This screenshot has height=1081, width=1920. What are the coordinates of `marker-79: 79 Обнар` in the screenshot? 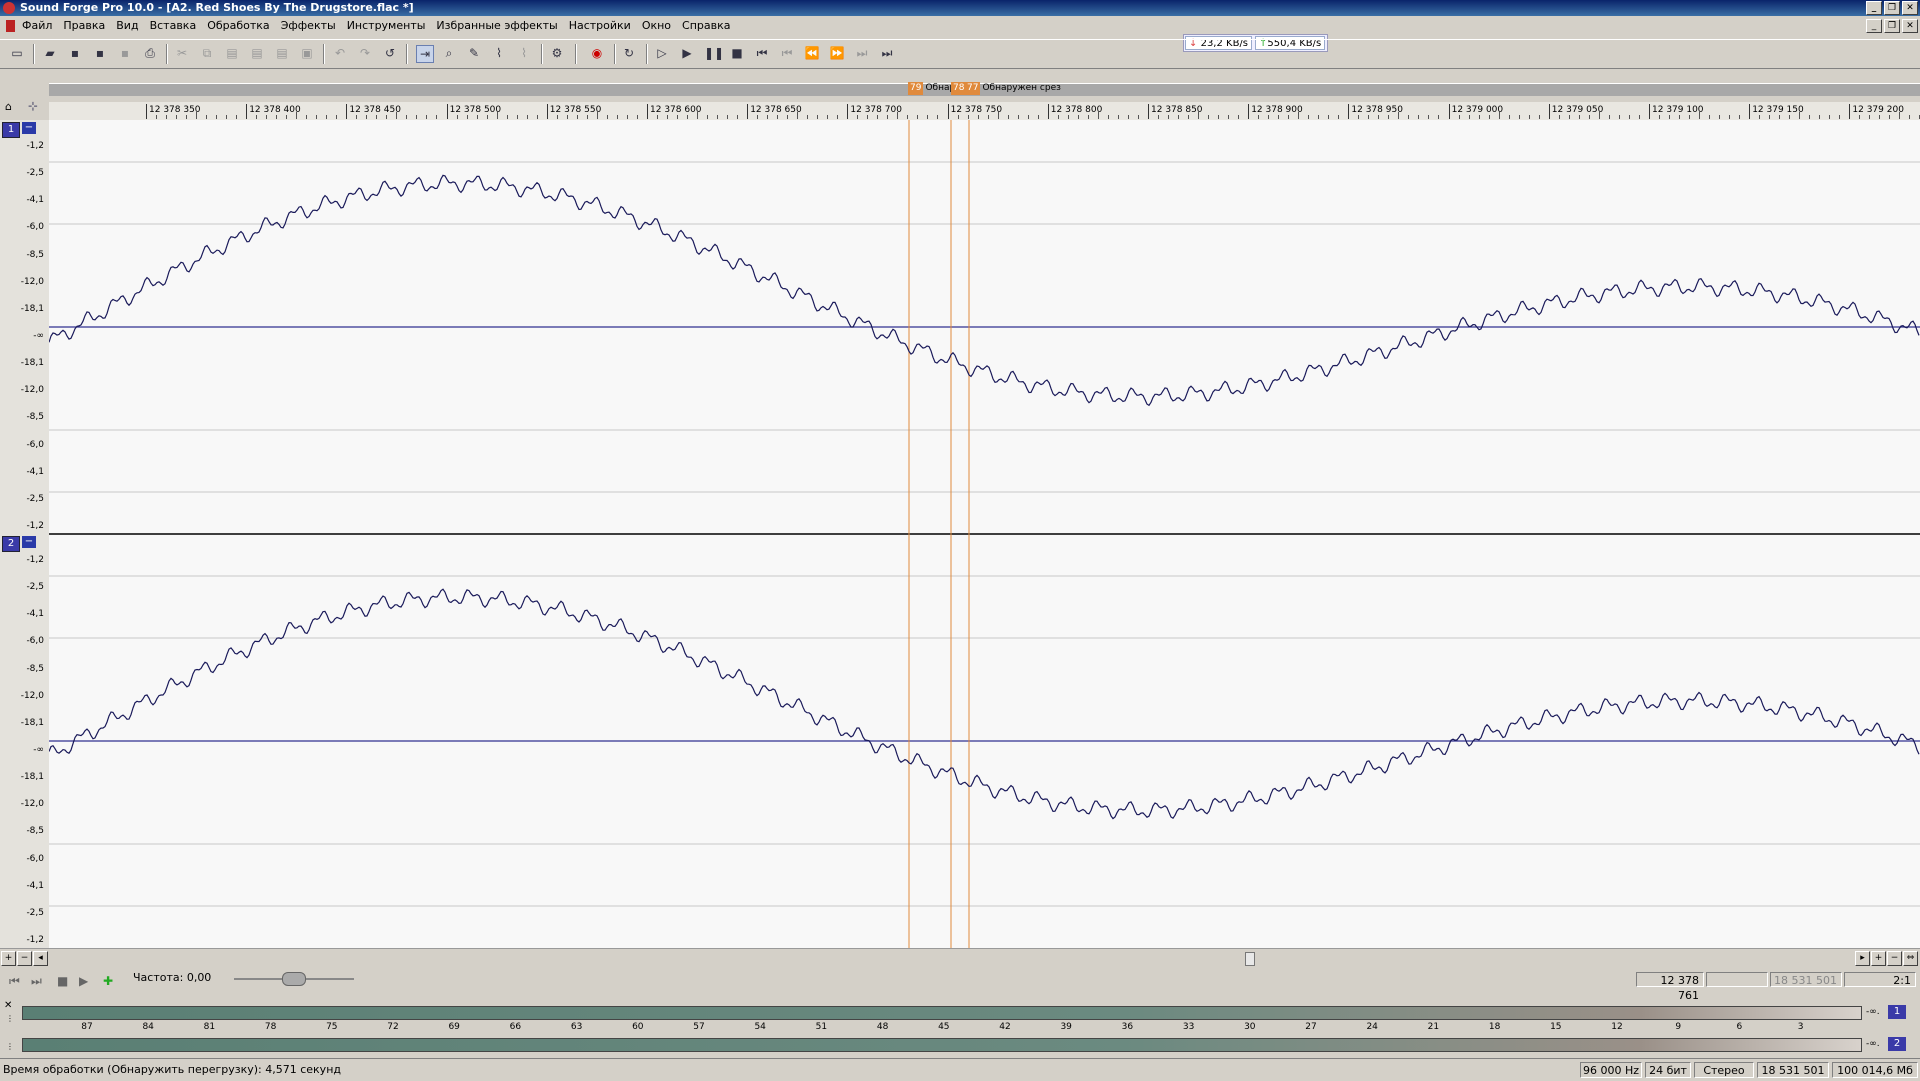 It's located at (931, 88).